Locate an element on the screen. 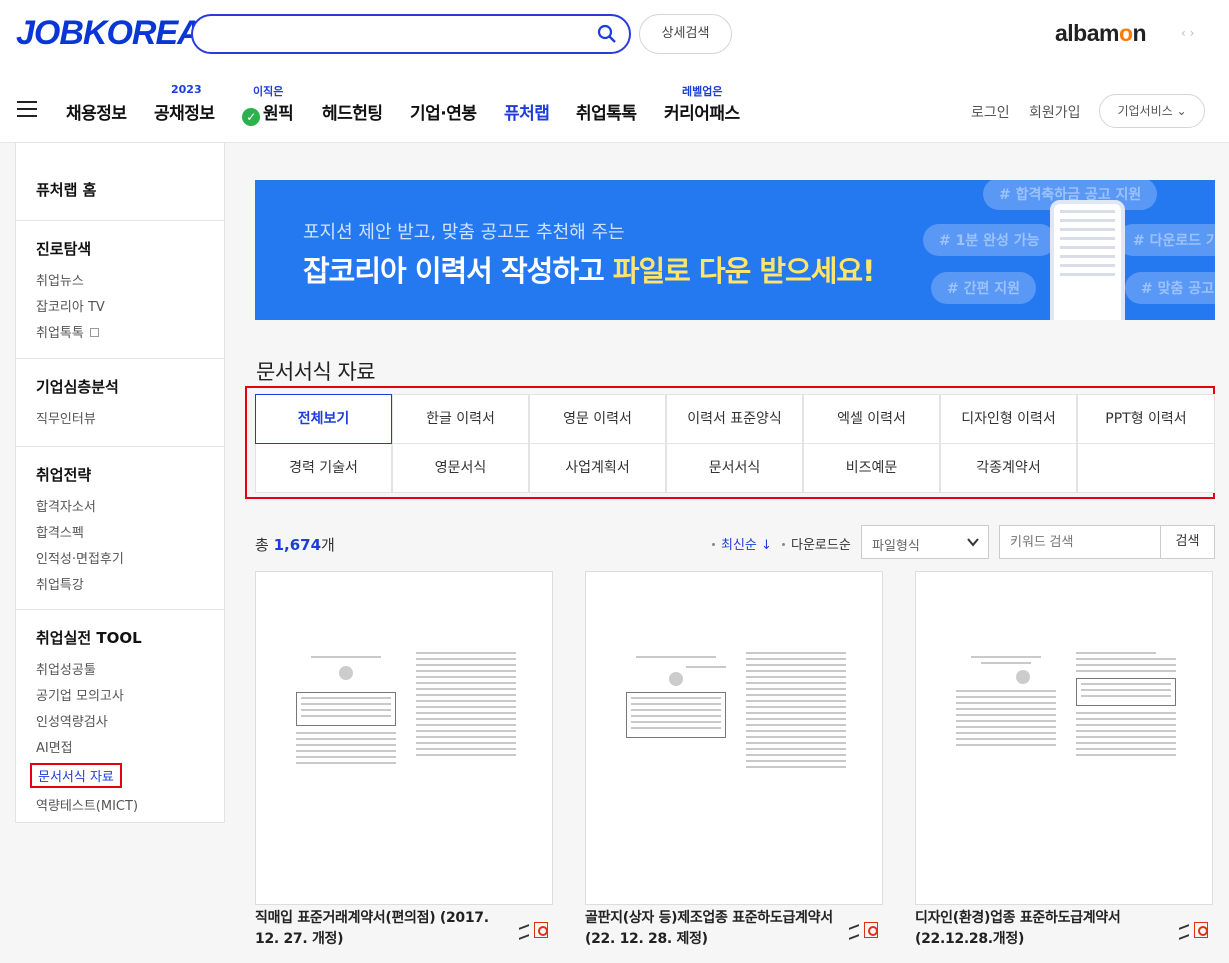  document-card-title: 디자인(환경)업종 표준하도급계약서 (22.12.28.개정) is located at coordinates (1045, 929).